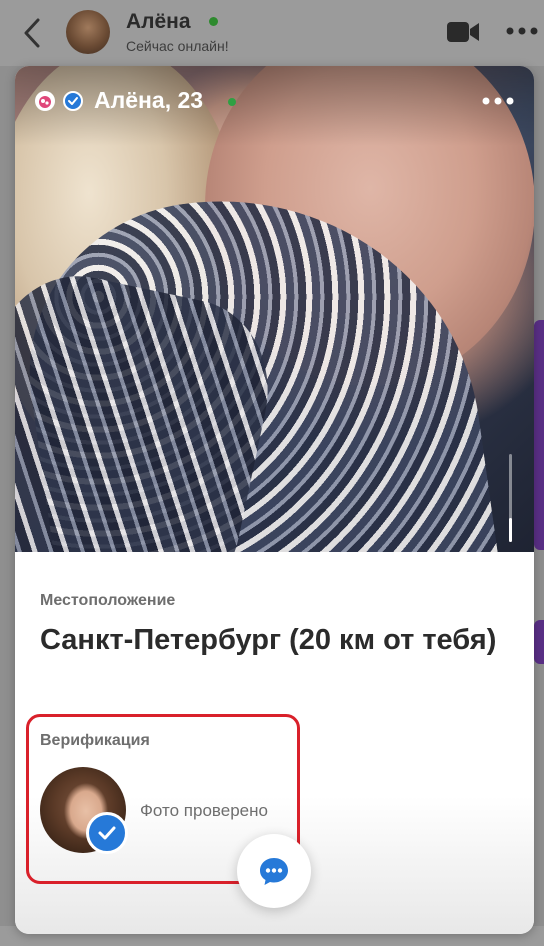  I want to click on video-camera-icon, so click(463, 32).